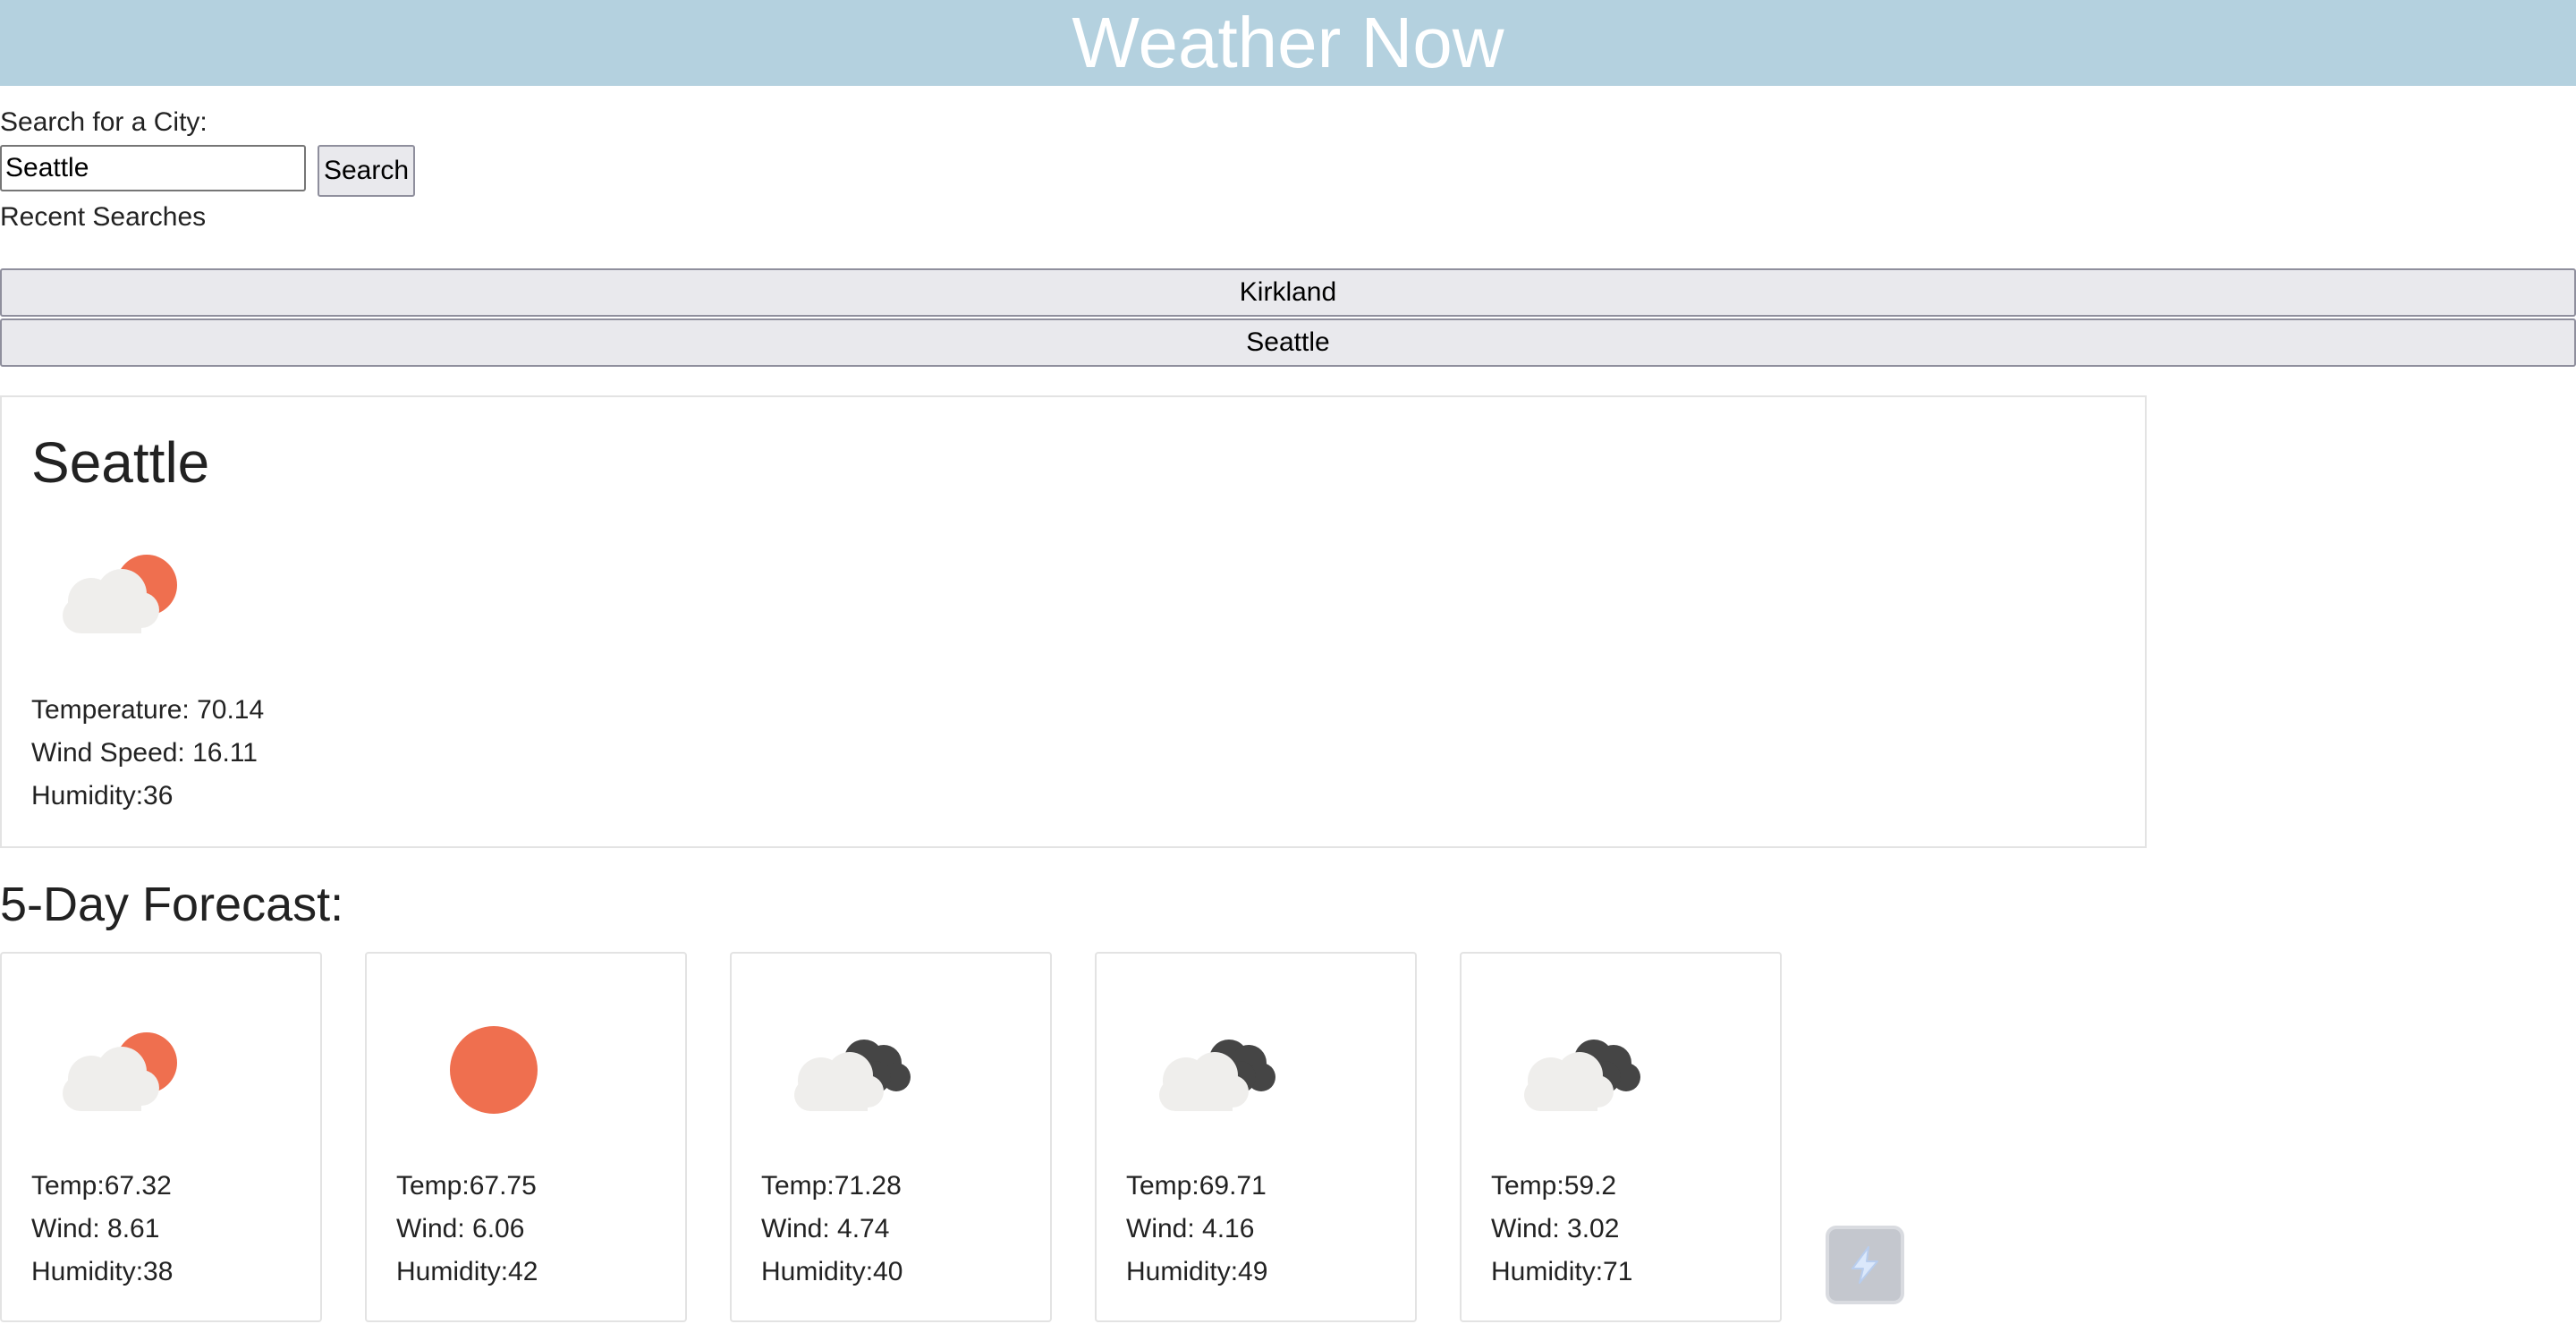 This screenshot has height=1324, width=2576. I want to click on forecast-day-card: Temp:71.28 Wind: 4.74 Humidity:40, so click(891, 1137).